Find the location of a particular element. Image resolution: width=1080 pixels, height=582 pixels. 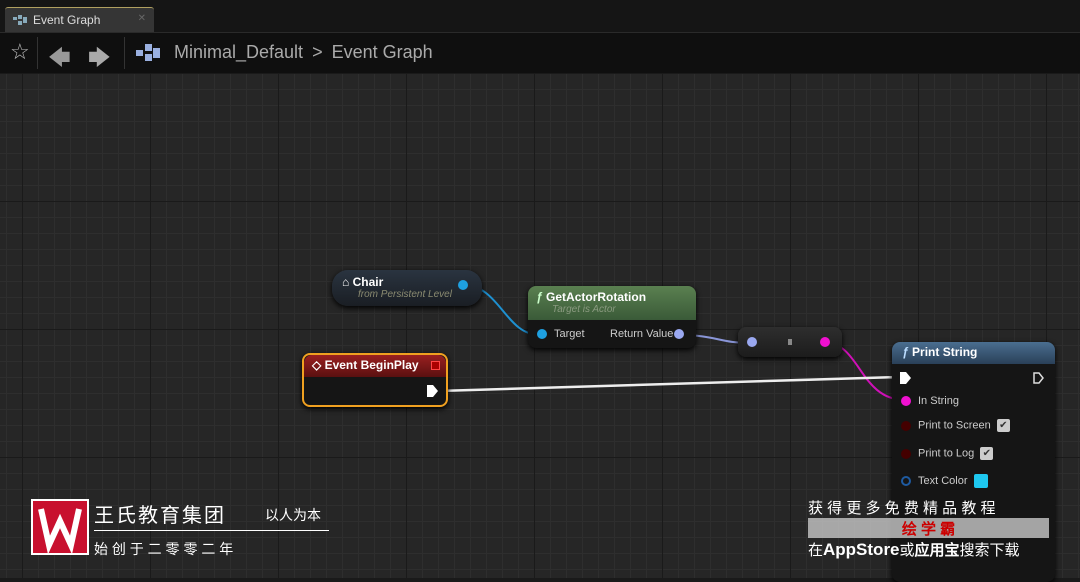

return-value-pin is located at coordinates (679, 334).